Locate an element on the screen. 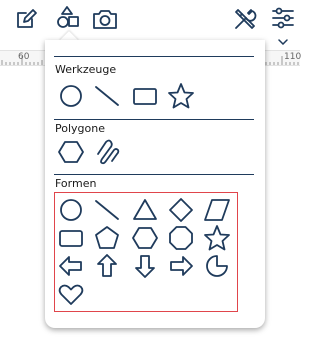 The image size is (320, 344). ruler-label: 110 is located at coordinates (293, 57).